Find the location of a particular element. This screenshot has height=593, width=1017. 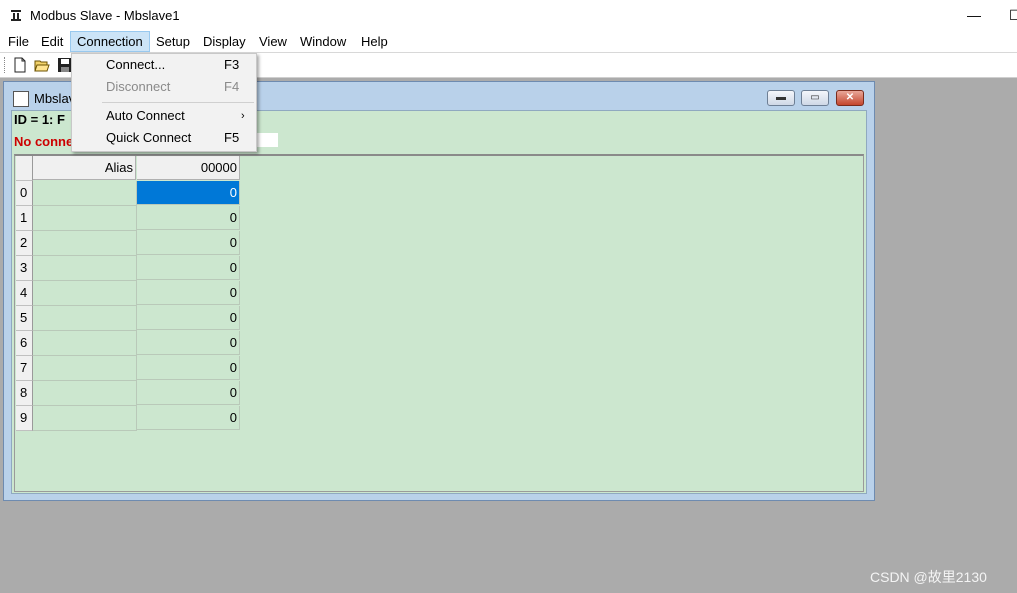

table-row: 8 0 is located at coordinates (128, 393).